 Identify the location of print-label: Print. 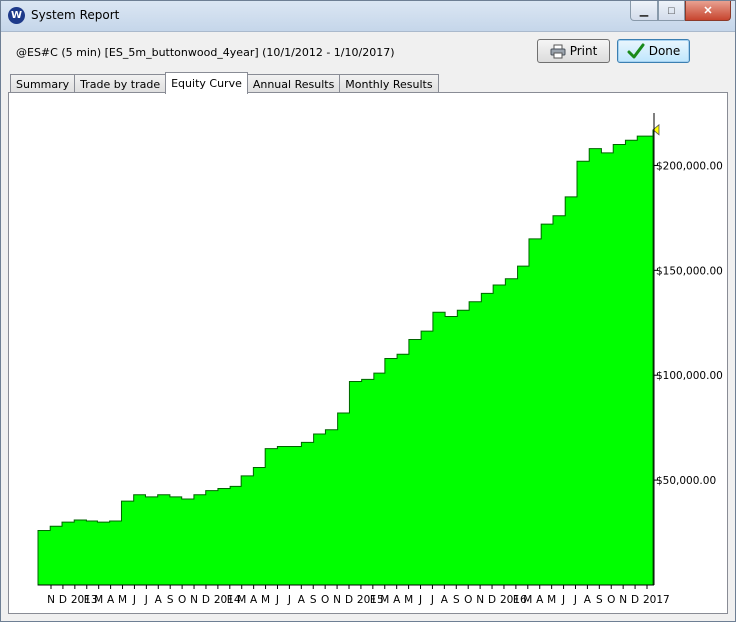
(583, 51).